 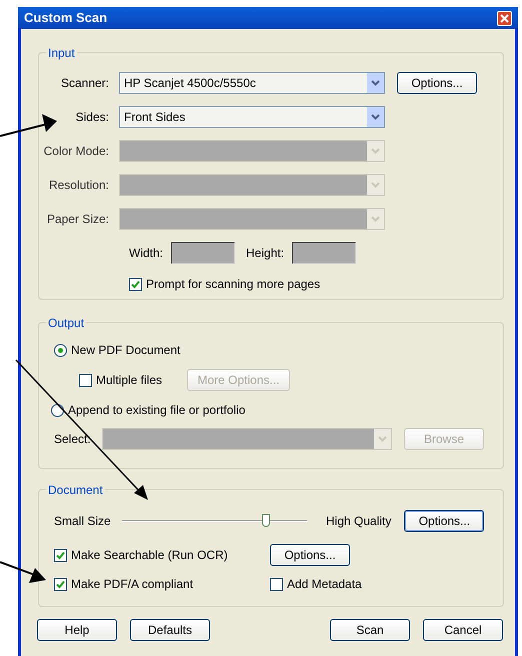 What do you see at coordinates (504, 18) in the screenshot?
I see `close-icon` at bounding box center [504, 18].